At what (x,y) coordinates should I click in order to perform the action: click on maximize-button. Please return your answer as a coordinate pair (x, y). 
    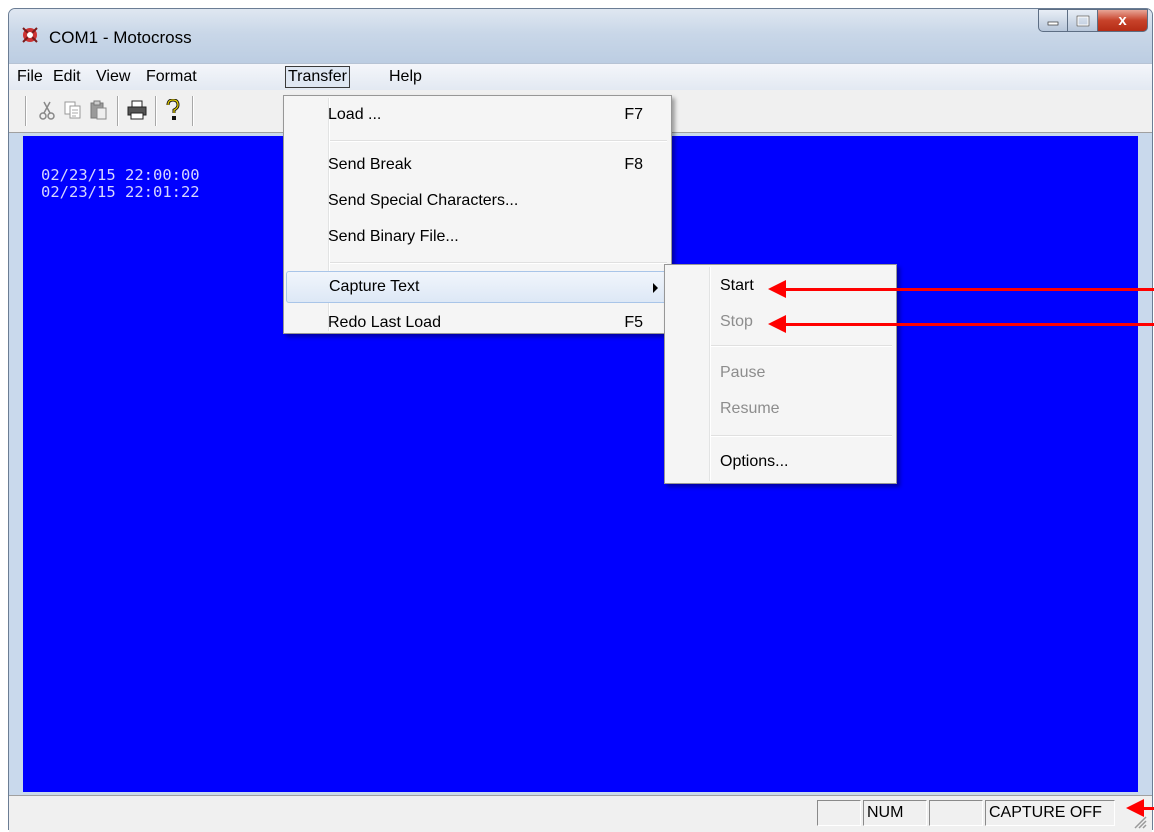
    Looking at the image, I should click on (1083, 20).